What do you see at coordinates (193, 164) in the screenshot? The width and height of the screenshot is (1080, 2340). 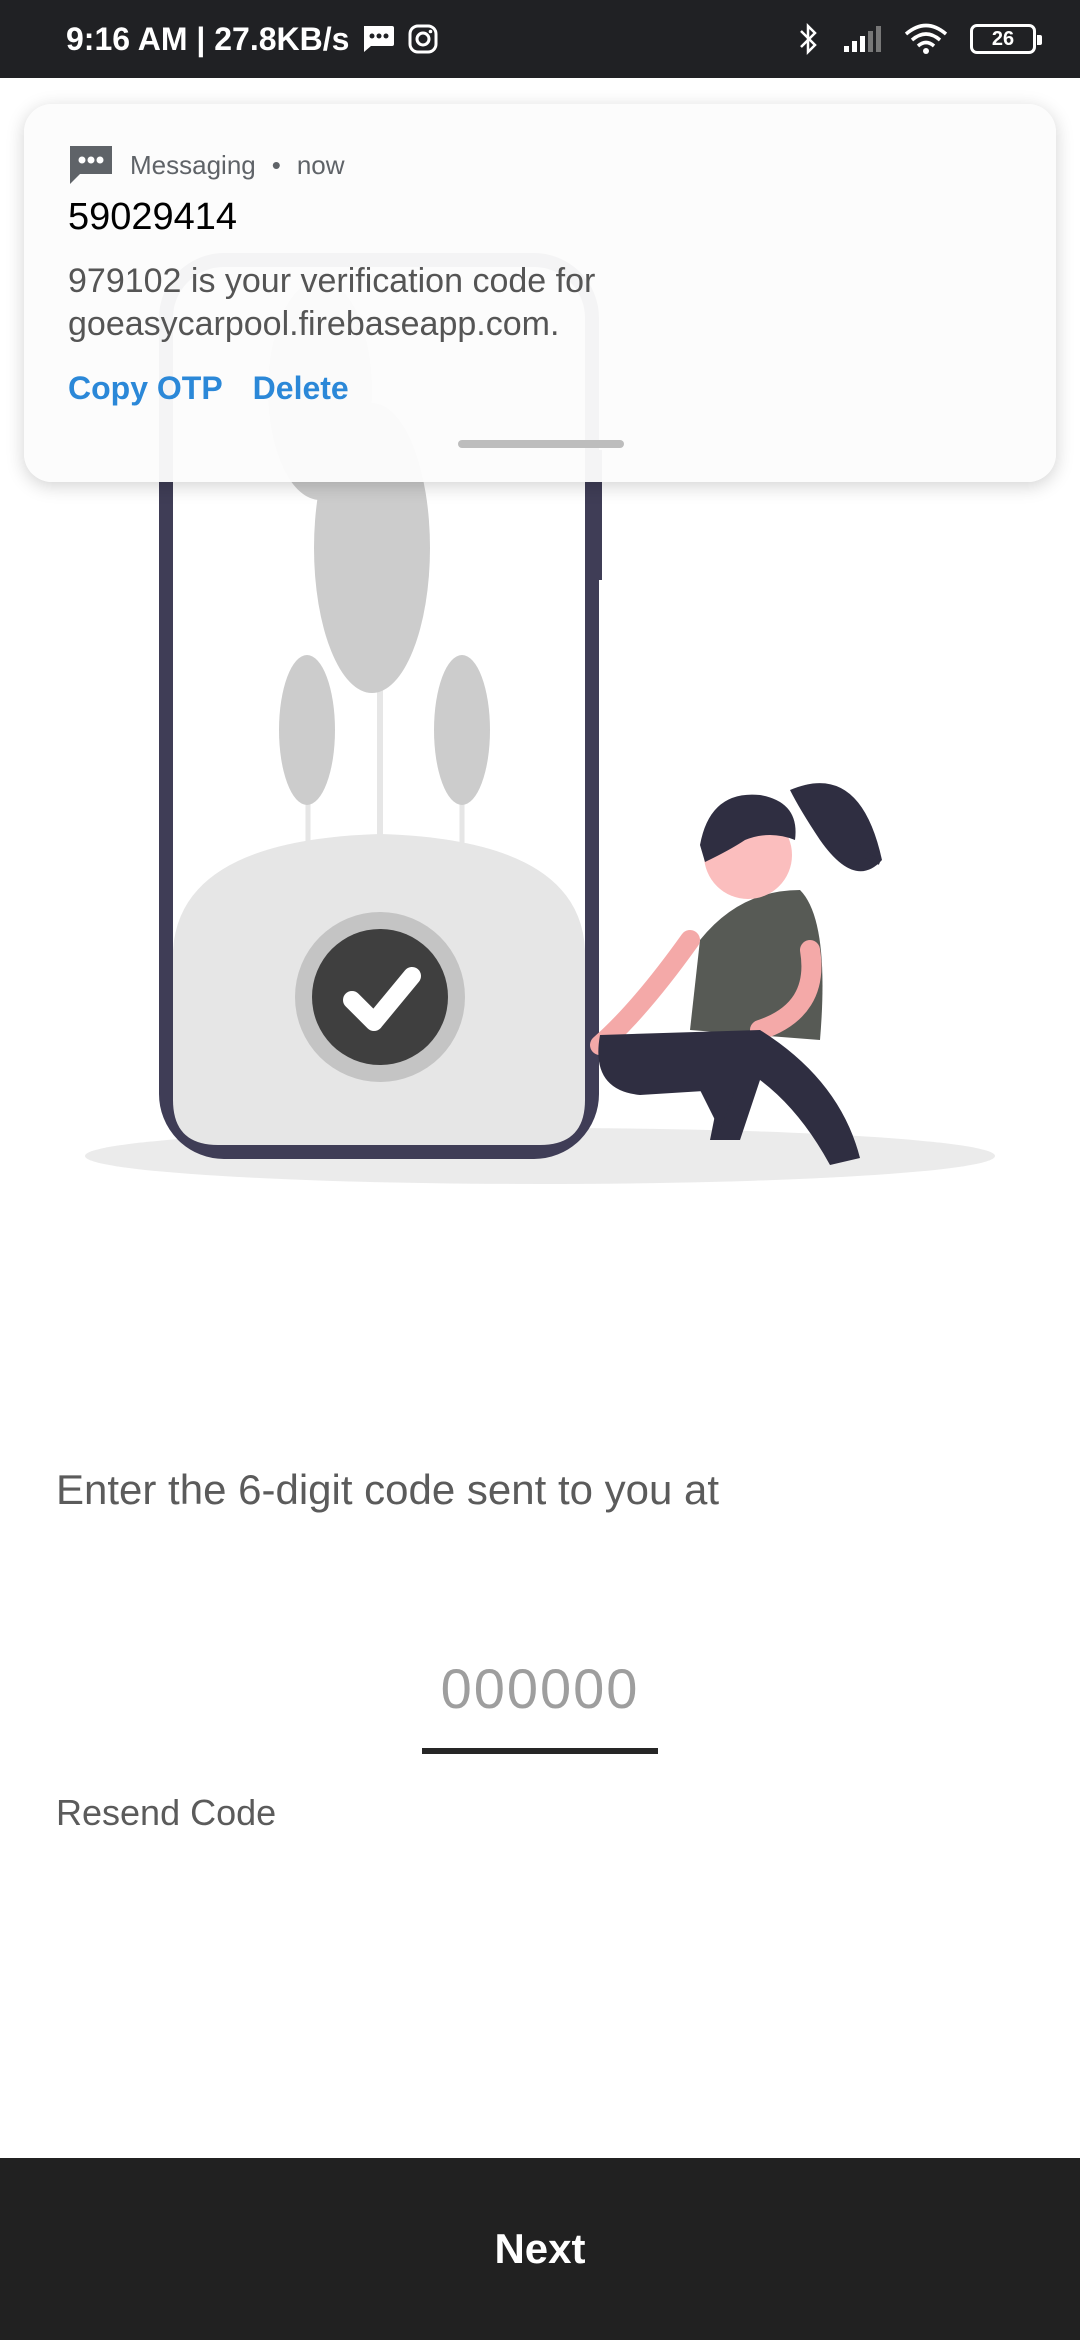 I see `notification-app-name: Messaging` at bounding box center [193, 164].